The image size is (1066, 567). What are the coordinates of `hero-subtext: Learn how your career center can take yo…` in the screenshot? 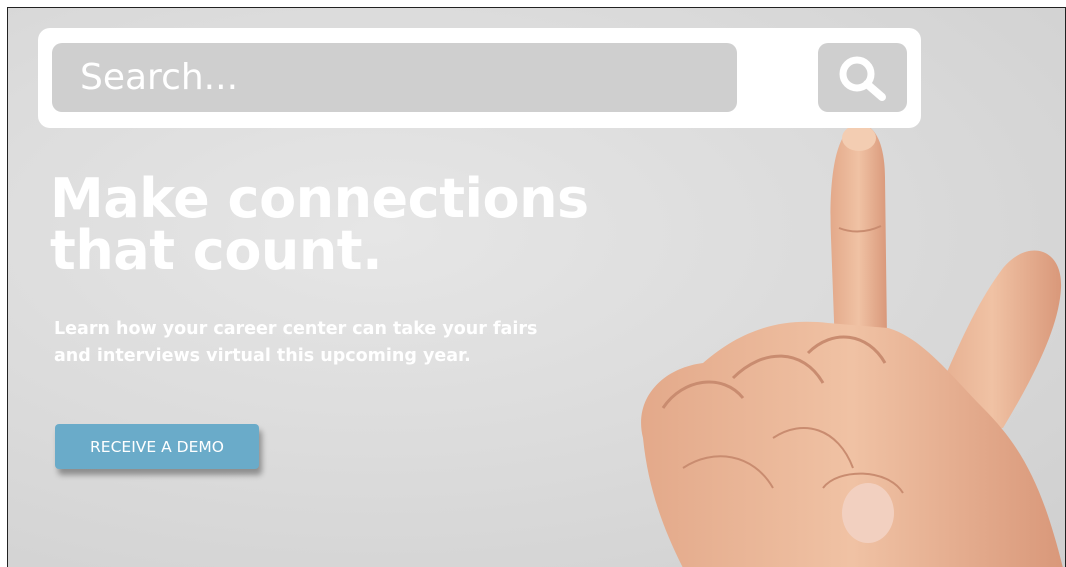 It's located at (334, 343).